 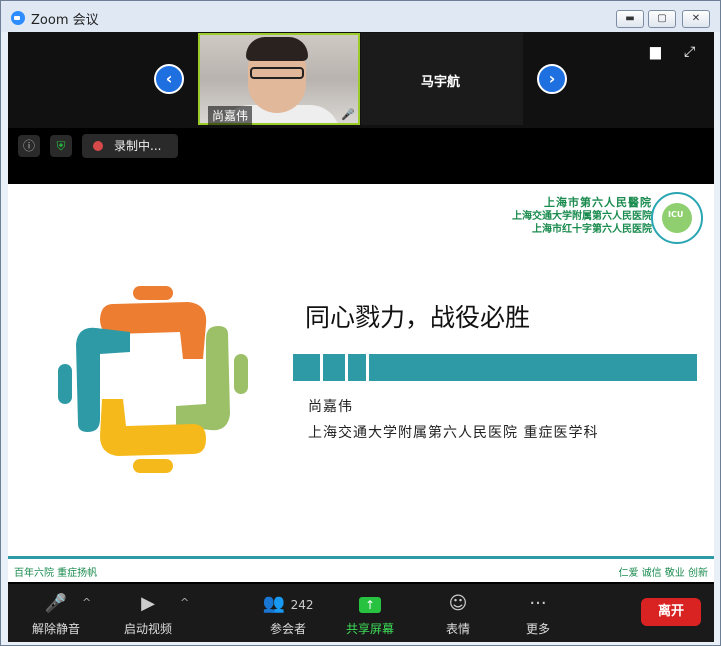 What do you see at coordinates (86, 602) in the screenshot?
I see `audio-options-caret-icon: ^` at bounding box center [86, 602].